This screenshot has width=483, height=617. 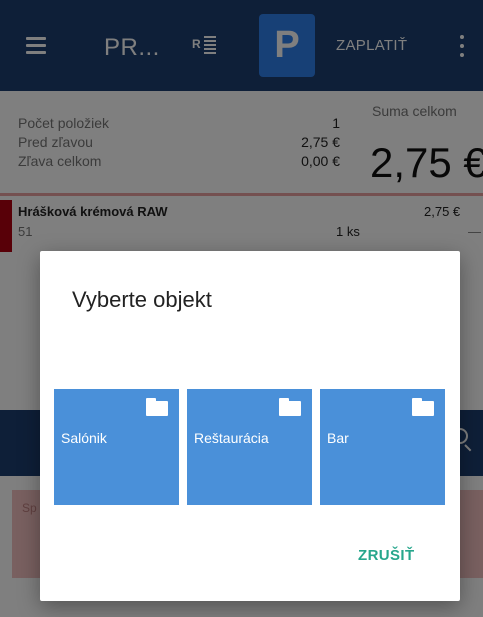 I want to click on dialog-title: Vyberte objekt, so click(x=142, y=299).